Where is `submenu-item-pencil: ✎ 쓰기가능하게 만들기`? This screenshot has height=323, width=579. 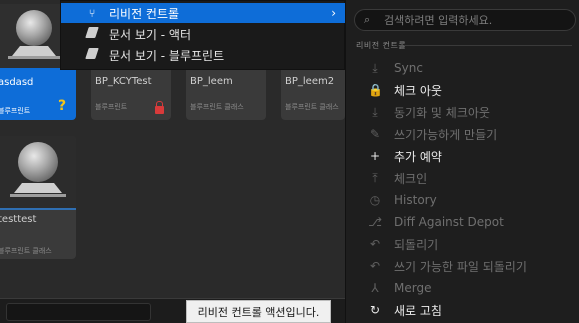
submenu-item-pencil: ✎ 쓰기가능하게 만들기 is located at coordinates (462, 134).